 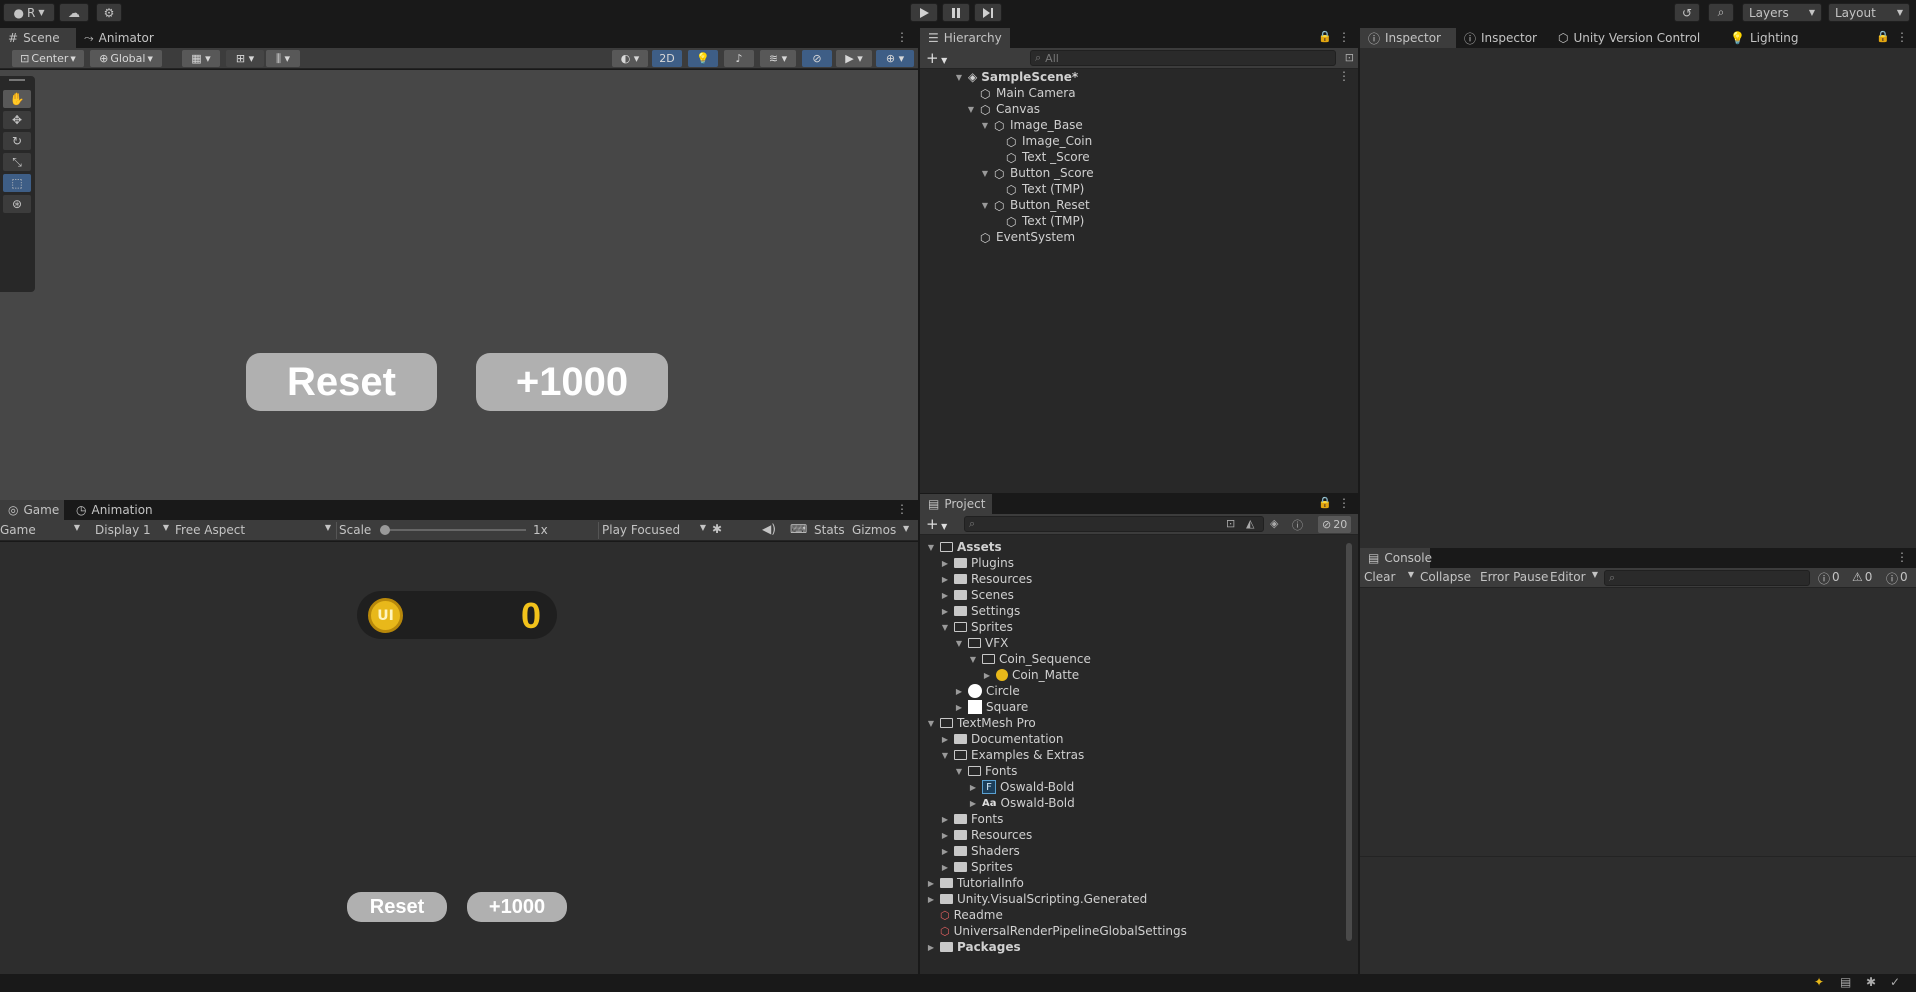 What do you see at coordinates (1031, 125) in the screenshot?
I see `tree-item-image-base: ▼ ⬡ Image_Base` at bounding box center [1031, 125].